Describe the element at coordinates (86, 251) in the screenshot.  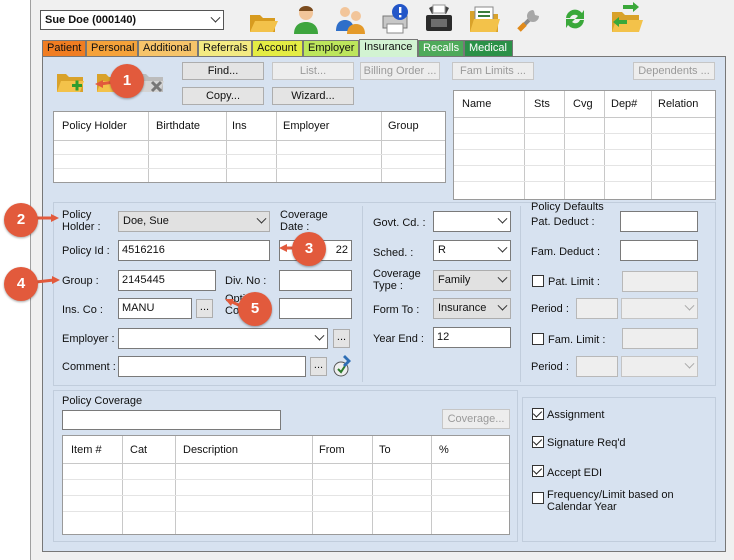
I see `policy-id-label: Policy Id :` at that location.